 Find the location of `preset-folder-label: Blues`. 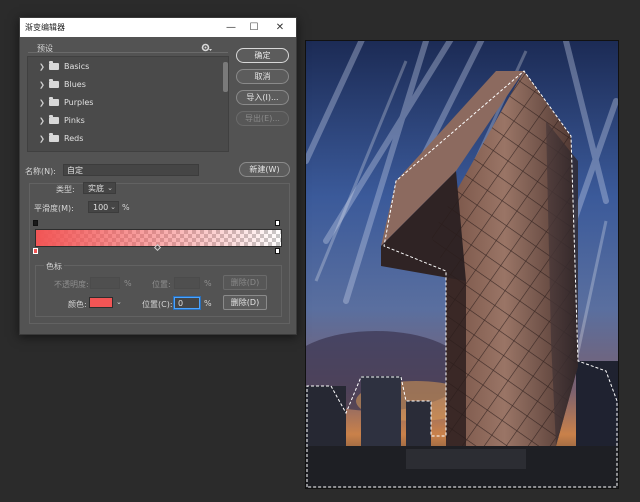

preset-folder-label: Blues is located at coordinates (75, 84).